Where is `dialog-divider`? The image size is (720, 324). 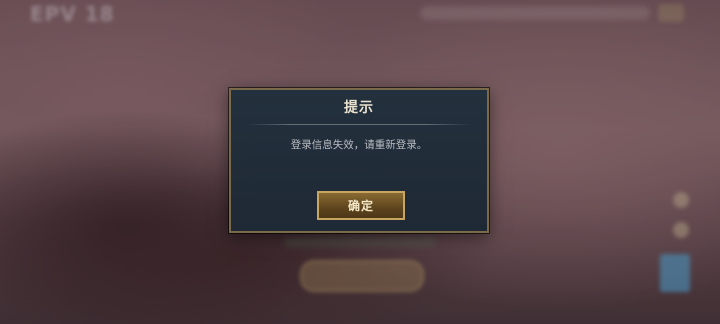 dialog-divider is located at coordinates (359, 124).